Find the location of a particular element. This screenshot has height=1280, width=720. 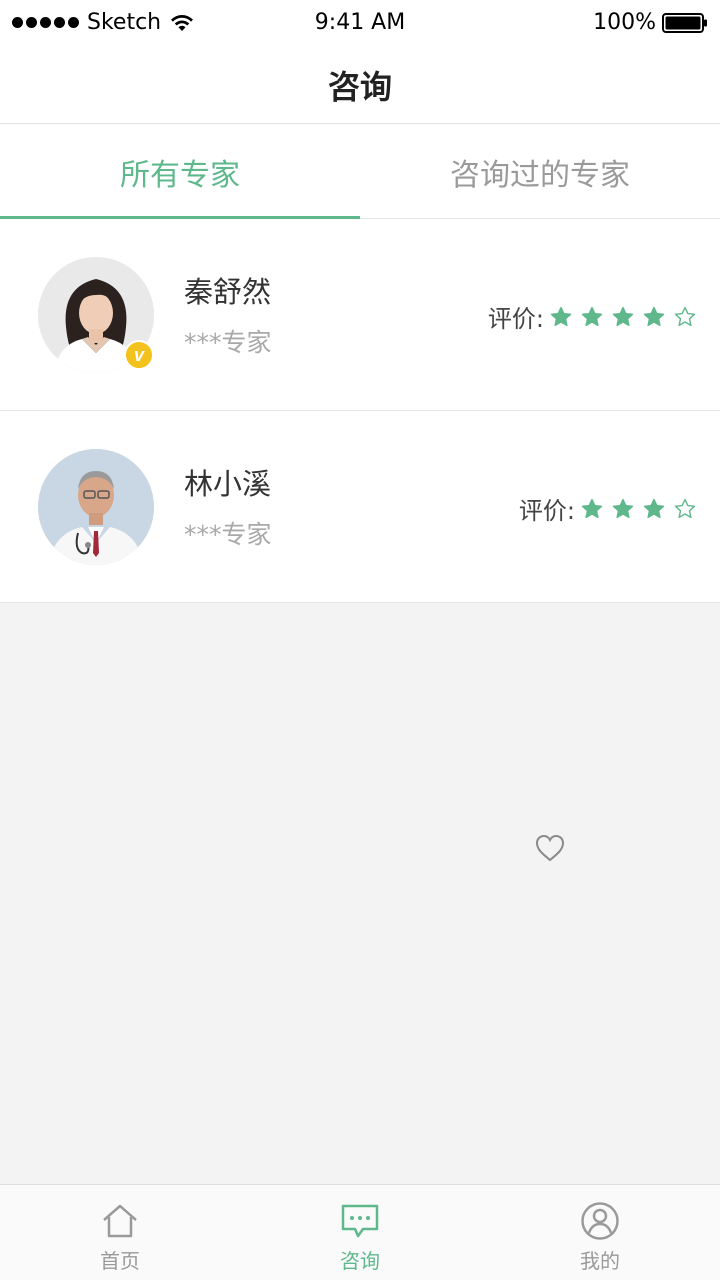

status-bar: Sketch 9:41 AM 100% is located at coordinates (360, 23).